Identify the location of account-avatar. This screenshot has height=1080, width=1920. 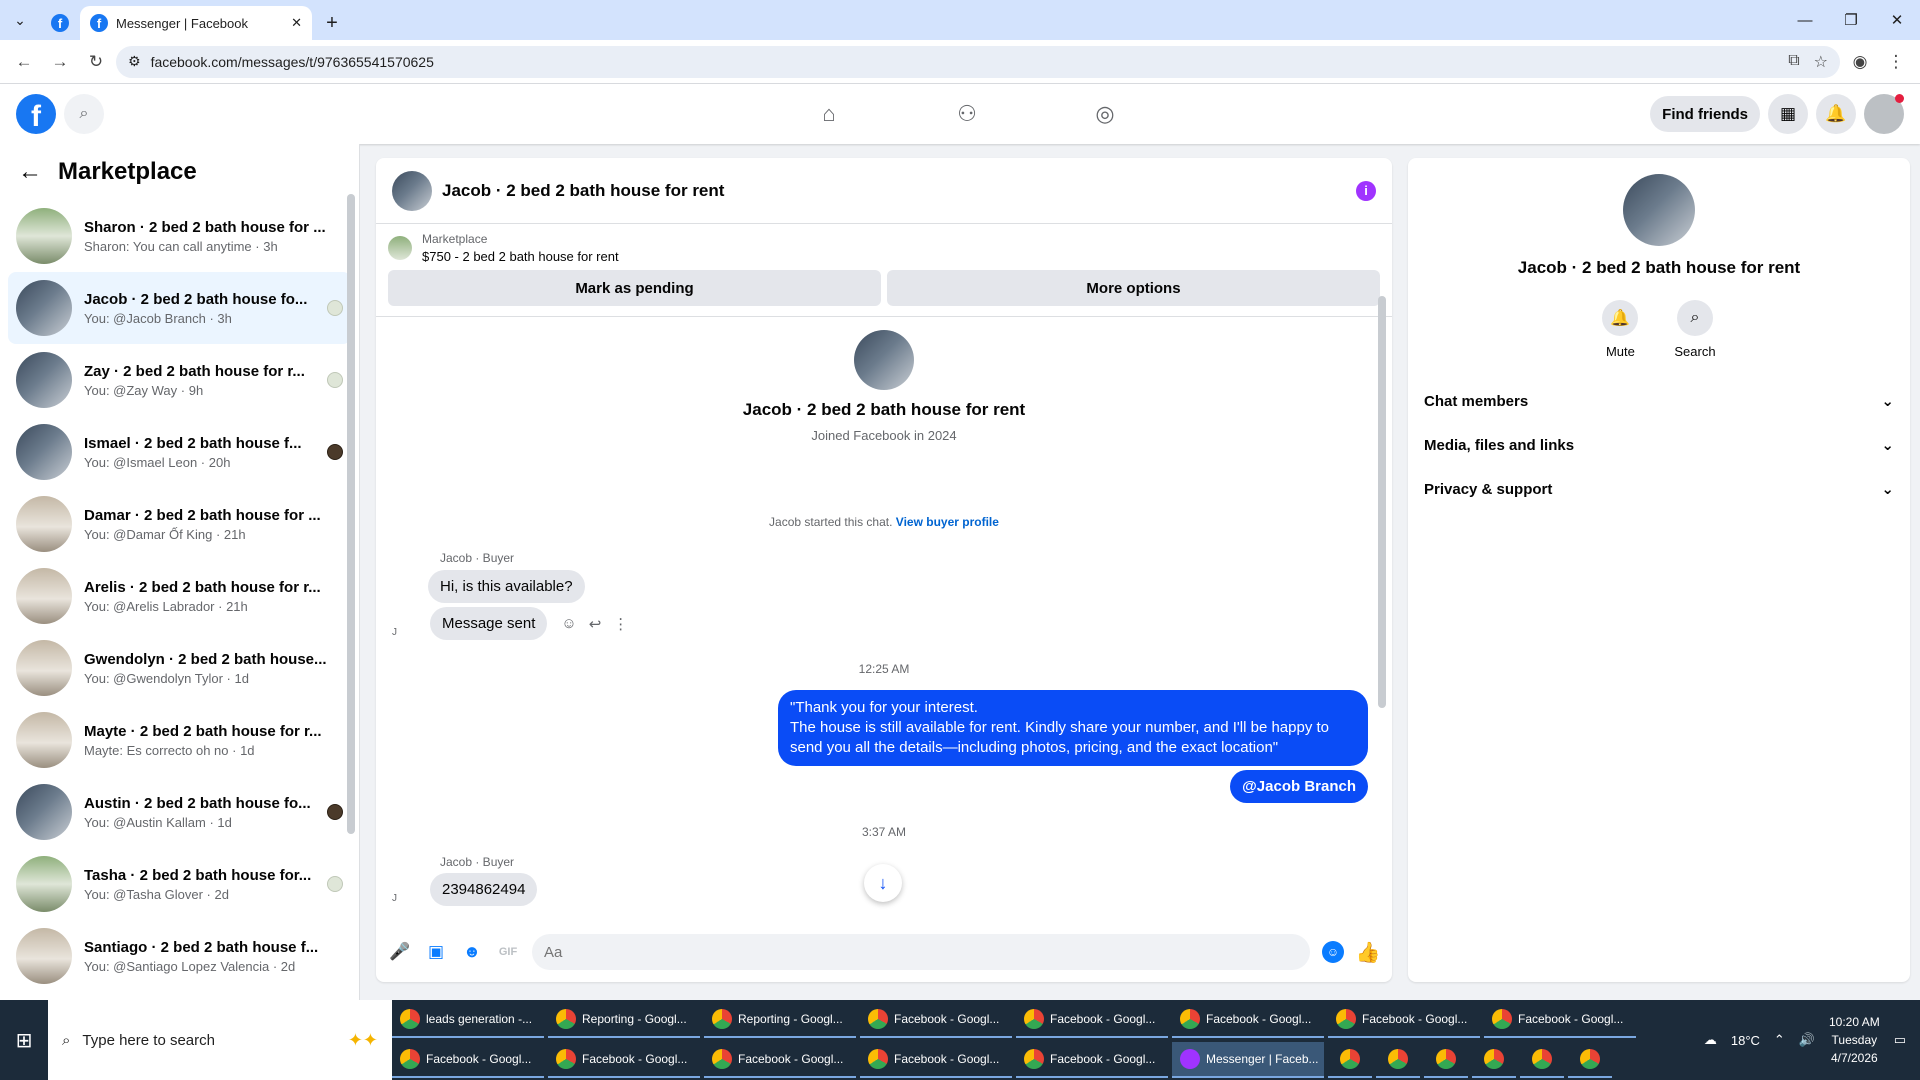
(1884, 114).